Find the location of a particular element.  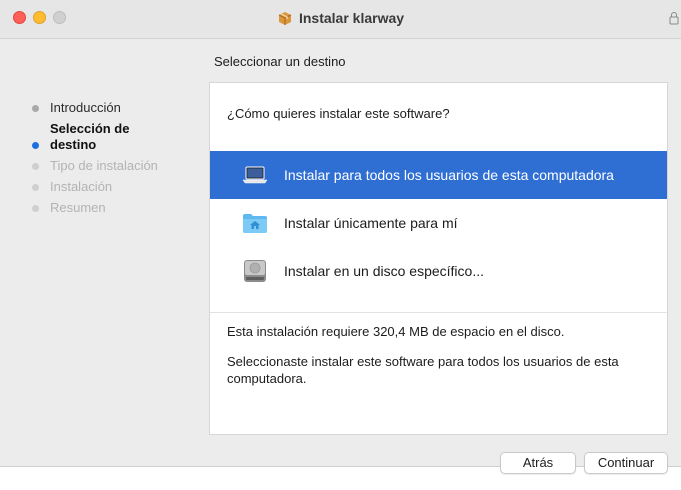

title-bar: Instalar klarway is located at coordinates (340, 19).